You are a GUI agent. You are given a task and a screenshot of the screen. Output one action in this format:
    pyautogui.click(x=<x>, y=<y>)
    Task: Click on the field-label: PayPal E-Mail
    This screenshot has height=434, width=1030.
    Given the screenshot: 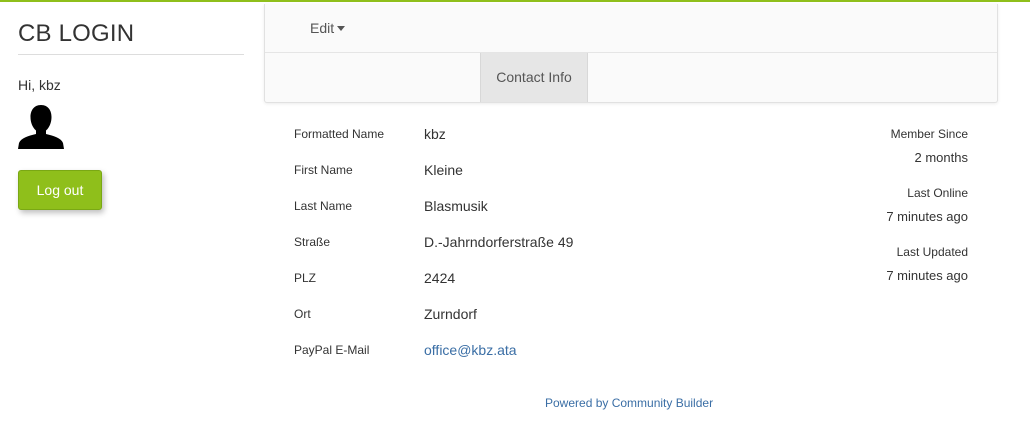 What is the action you would take?
    pyautogui.click(x=332, y=350)
    